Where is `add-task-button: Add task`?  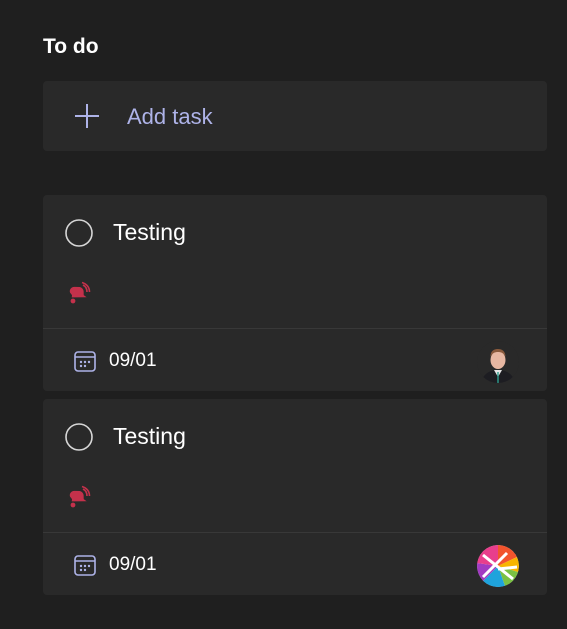 add-task-button: Add task is located at coordinates (295, 116).